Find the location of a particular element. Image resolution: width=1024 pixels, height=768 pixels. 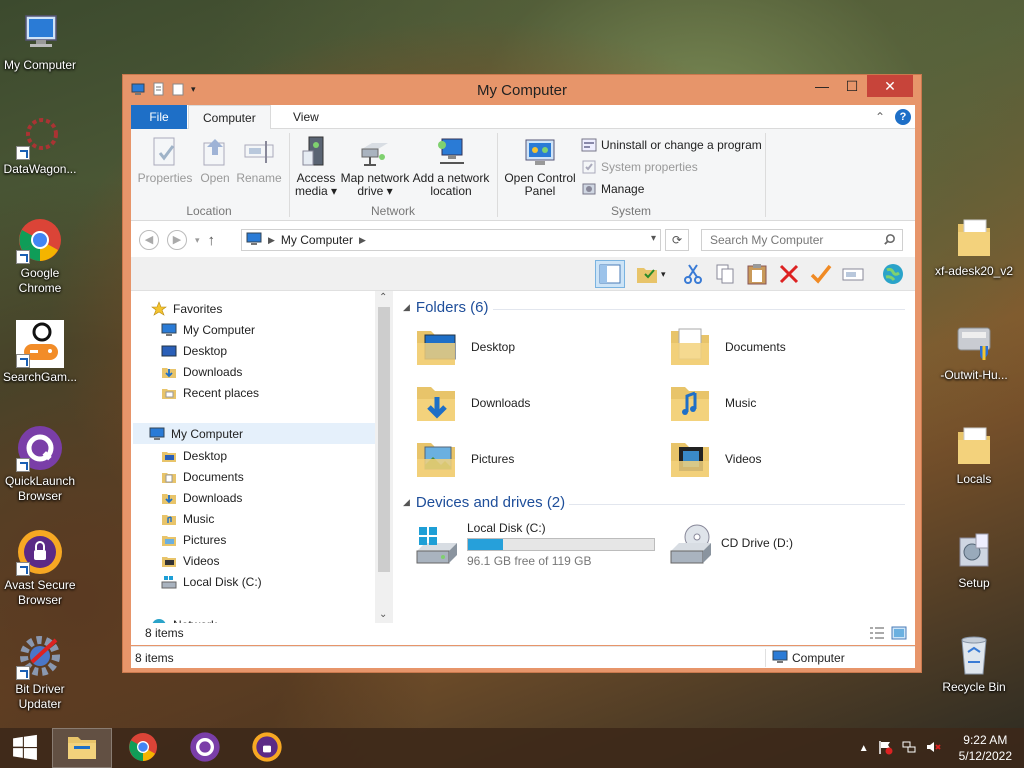

drive-name: CD Drive (D:) is located at coordinates (757, 543).